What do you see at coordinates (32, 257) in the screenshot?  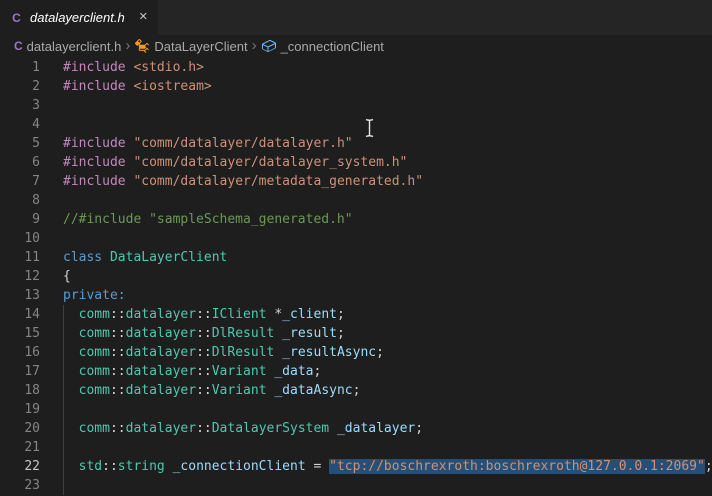 I see `line-number: 11` at bounding box center [32, 257].